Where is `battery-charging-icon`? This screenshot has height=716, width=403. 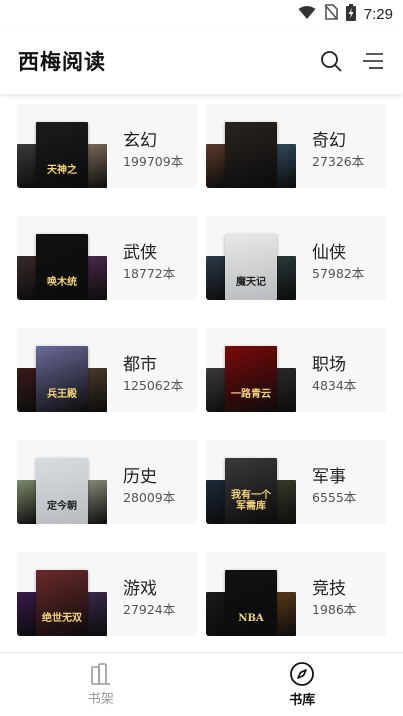
battery-charging-icon is located at coordinates (350, 14).